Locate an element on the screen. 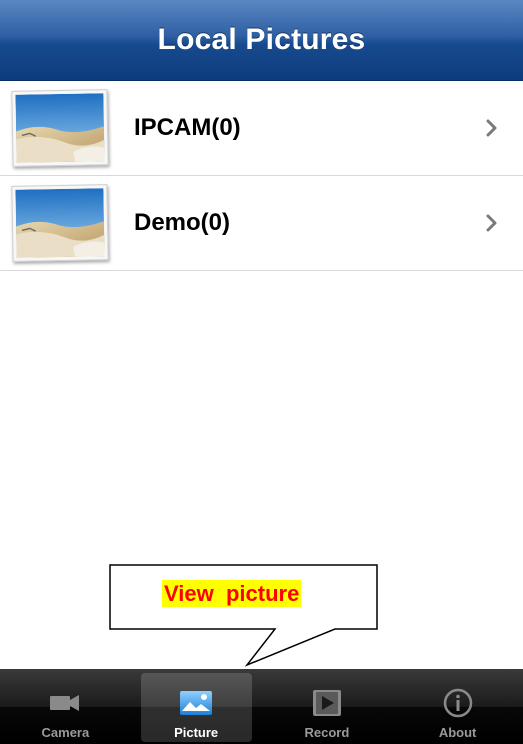 This screenshot has height=744, width=523. page-title: Local Pictures is located at coordinates (261, 39).